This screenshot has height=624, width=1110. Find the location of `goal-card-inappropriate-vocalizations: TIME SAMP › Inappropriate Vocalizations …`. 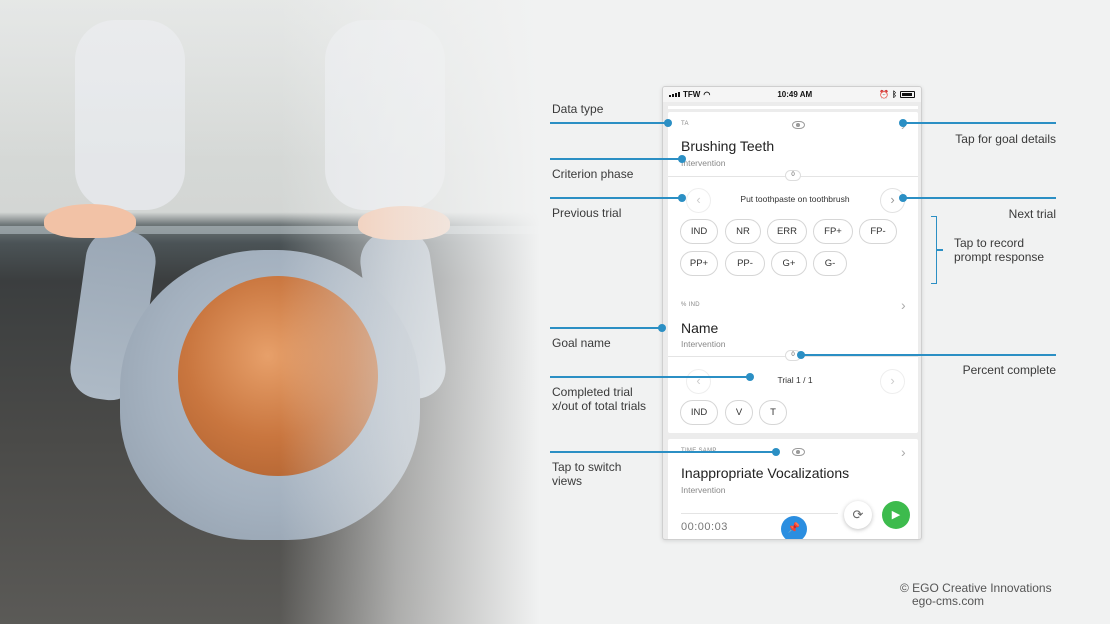

goal-card-inappropriate-vocalizations: TIME SAMP › Inappropriate Vocalizations … is located at coordinates (793, 489).